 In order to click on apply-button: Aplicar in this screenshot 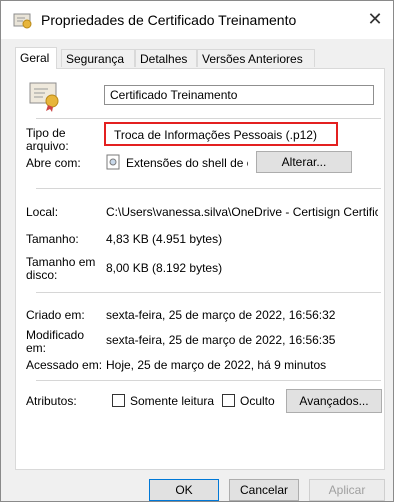, I will do `click(347, 490)`.